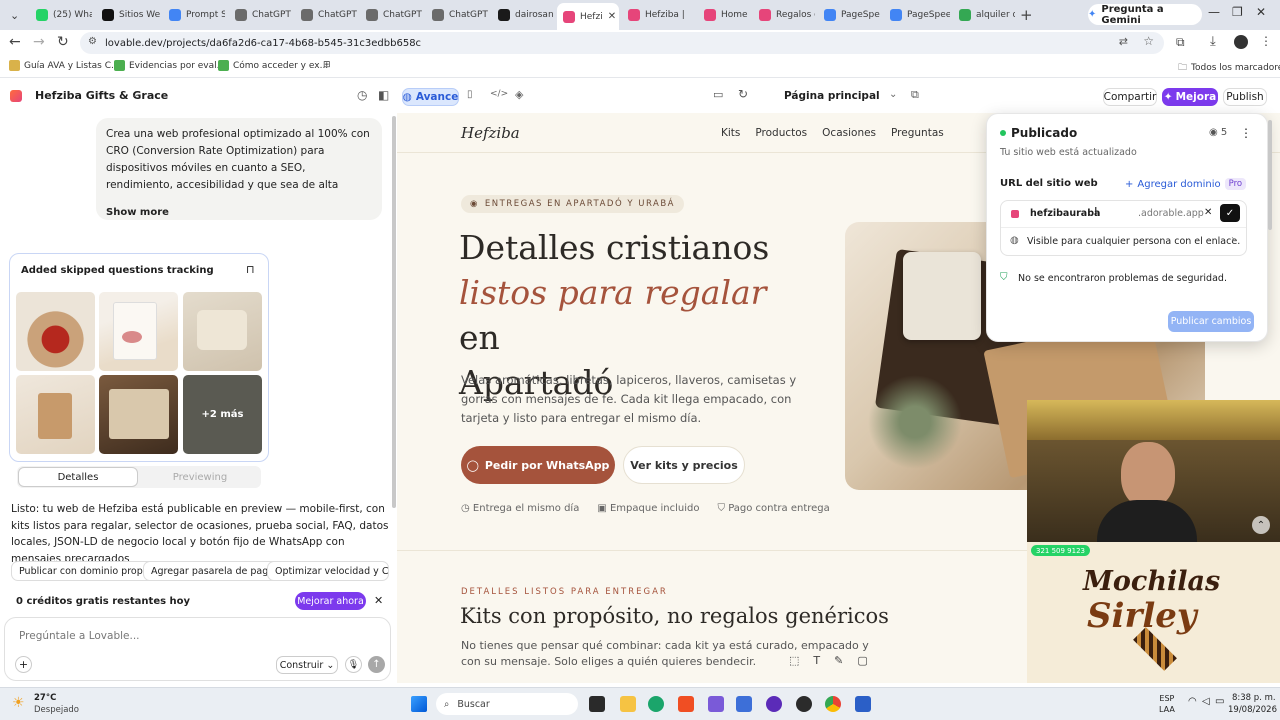  What do you see at coordinates (239, 212) in the screenshot?
I see `show-more-link: Show more` at bounding box center [239, 212].